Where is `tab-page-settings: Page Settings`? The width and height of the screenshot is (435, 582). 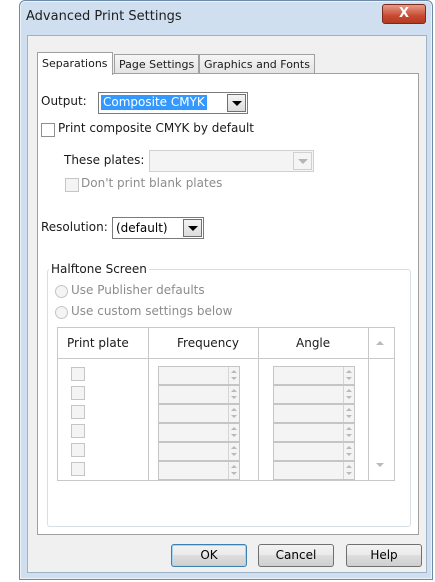
tab-page-settings: Page Settings is located at coordinates (157, 64).